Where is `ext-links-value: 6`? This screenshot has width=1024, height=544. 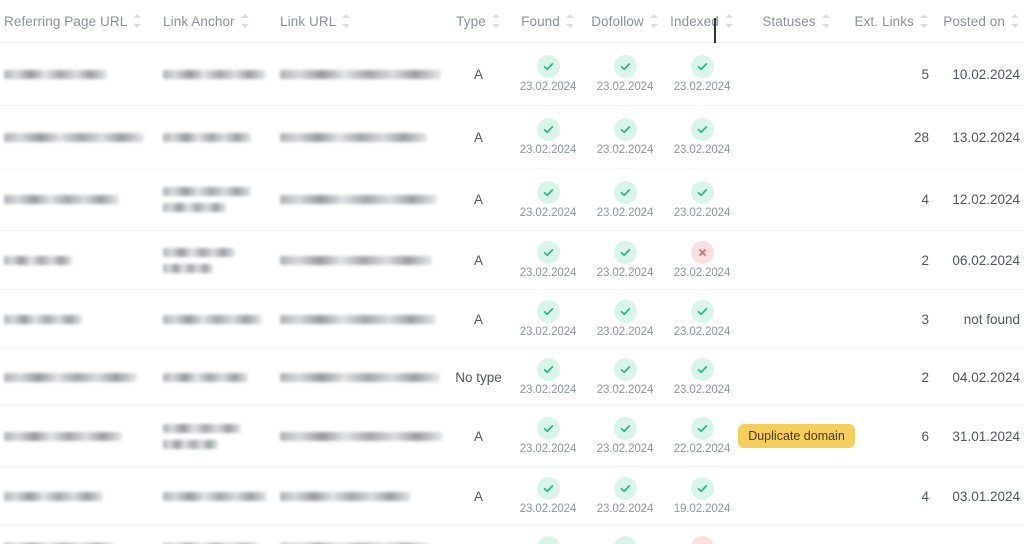 ext-links-value: 6 is located at coordinates (925, 436).